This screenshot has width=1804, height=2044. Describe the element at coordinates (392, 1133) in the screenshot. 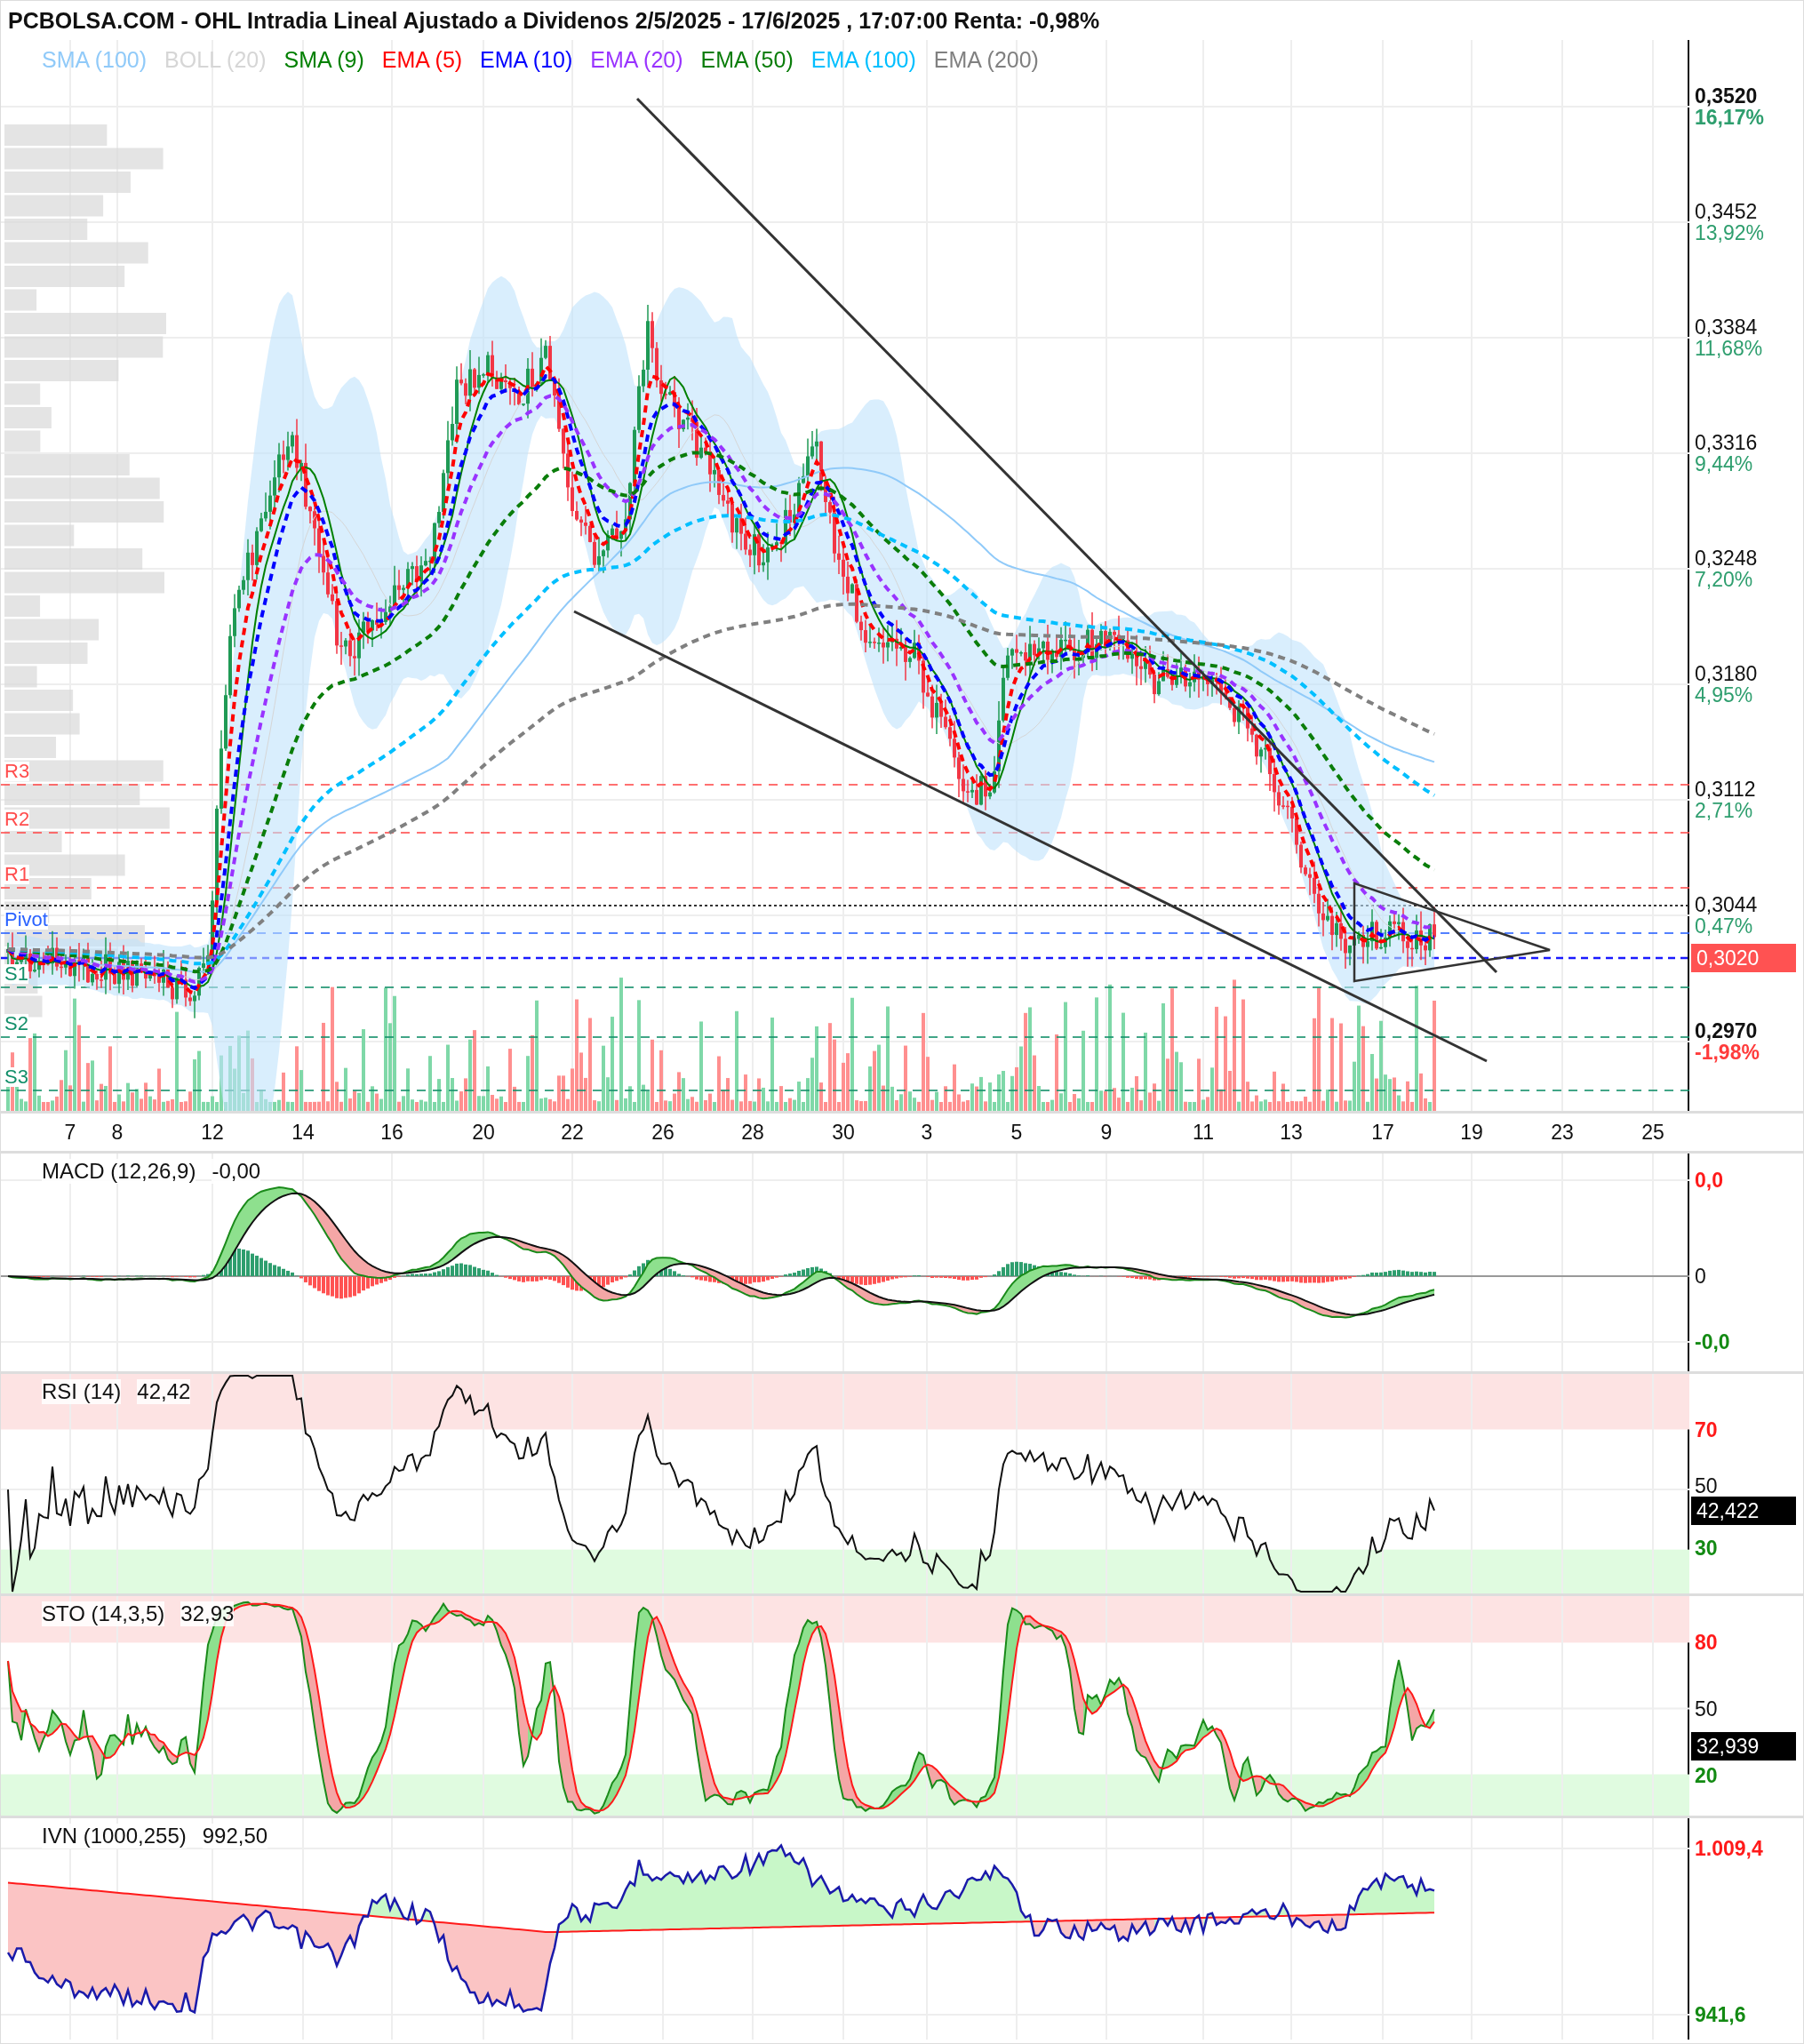

I see `date-label: 16` at that location.